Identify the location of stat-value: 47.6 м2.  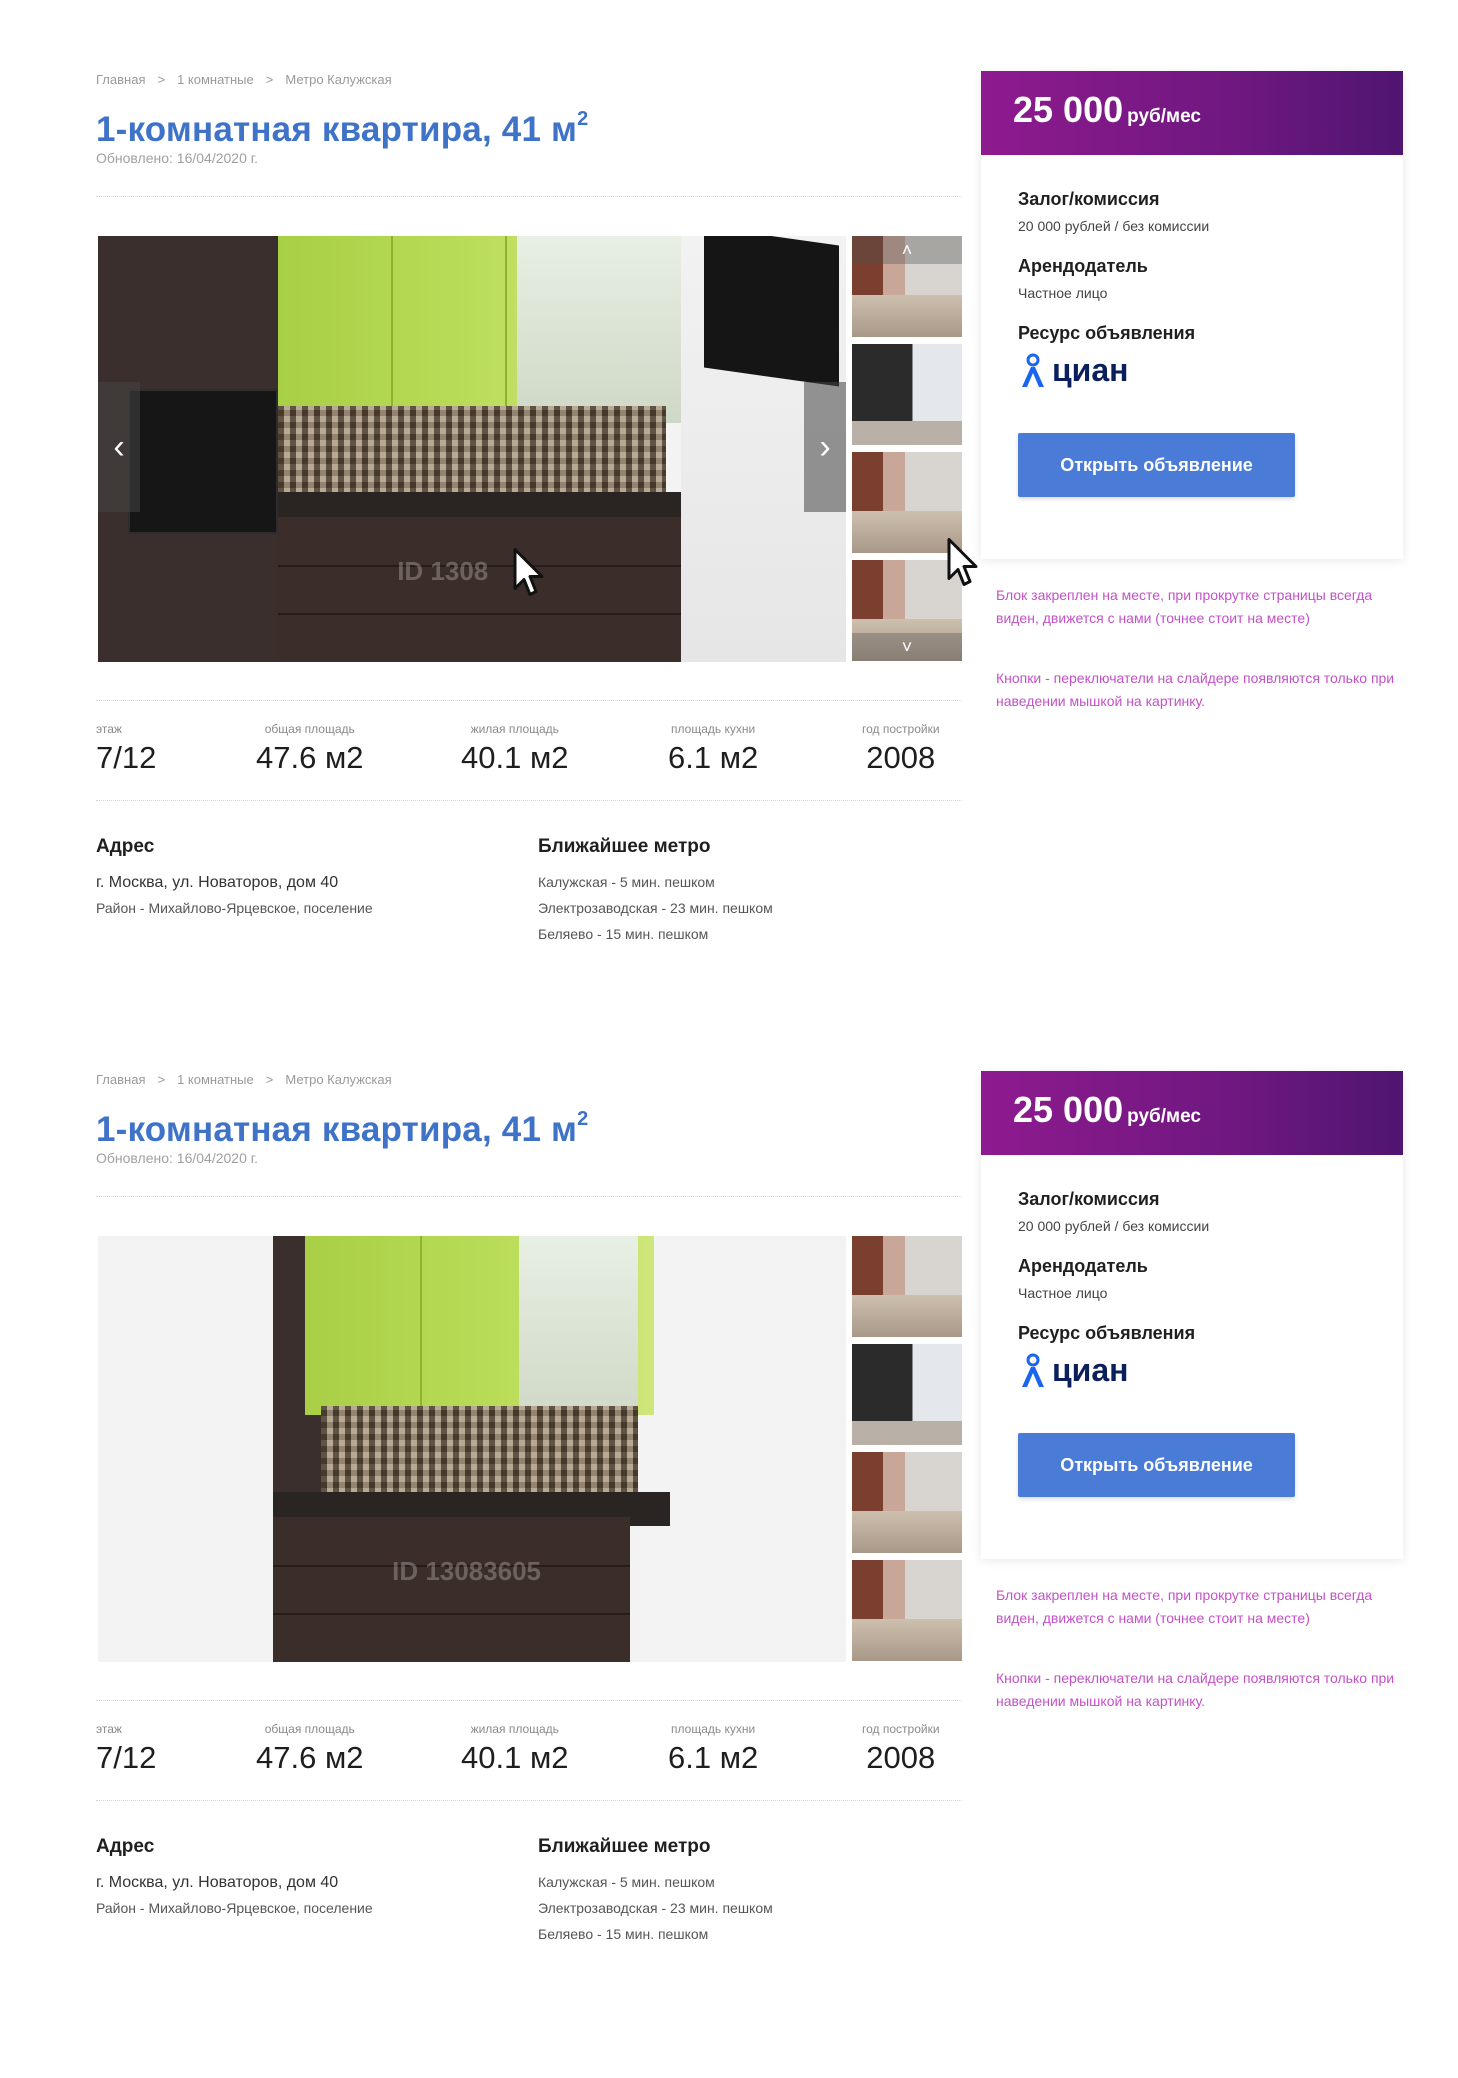
(310, 757).